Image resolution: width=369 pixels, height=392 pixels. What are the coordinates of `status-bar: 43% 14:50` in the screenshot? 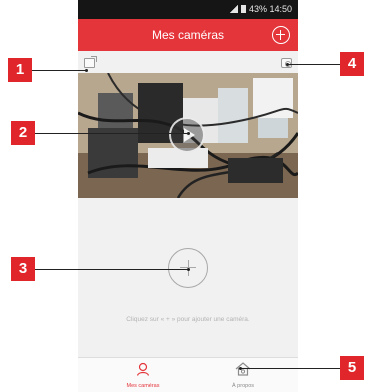 It's located at (188, 9).